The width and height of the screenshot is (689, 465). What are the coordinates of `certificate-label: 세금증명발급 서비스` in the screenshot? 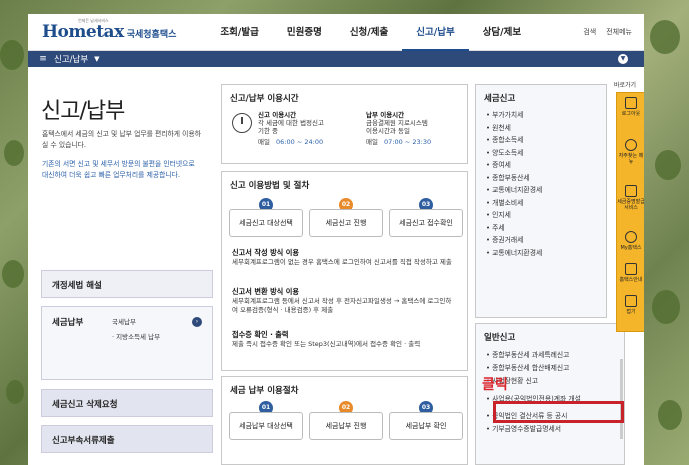 It's located at (630, 205).